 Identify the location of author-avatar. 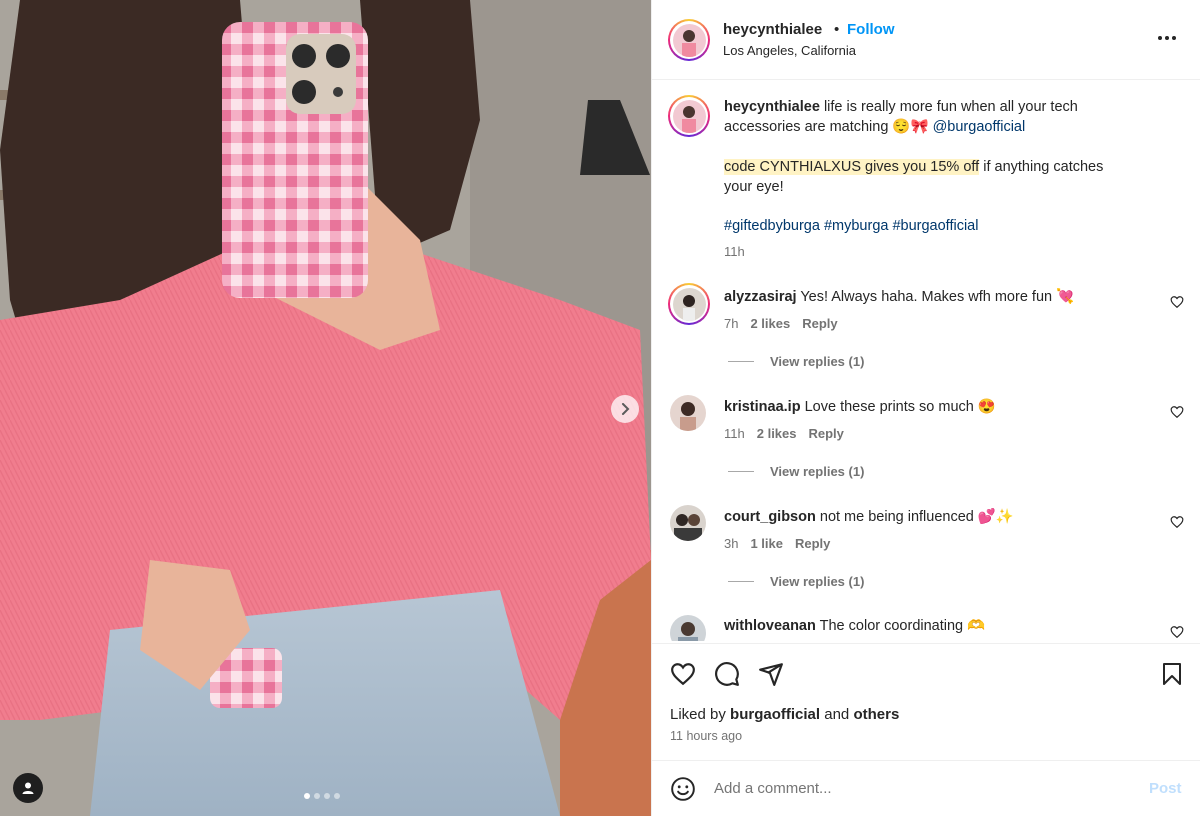
(689, 40).